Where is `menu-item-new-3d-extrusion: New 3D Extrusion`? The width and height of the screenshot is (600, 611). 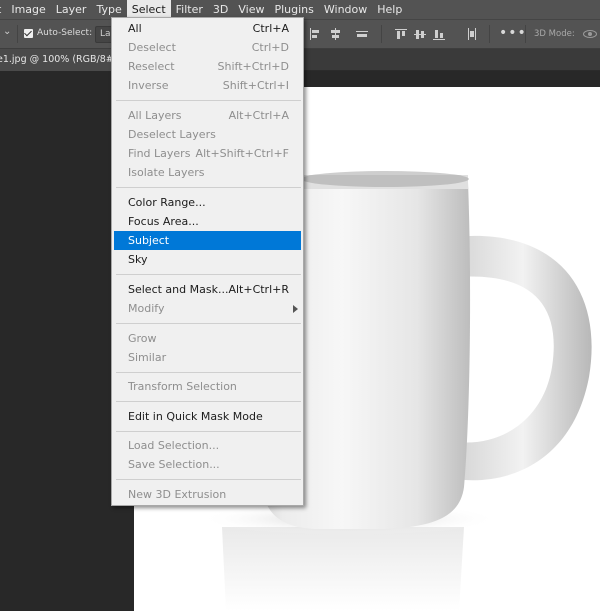 menu-item-new-3d-extrusion: New 3D Extrusion is located at coordinates (207, 494).